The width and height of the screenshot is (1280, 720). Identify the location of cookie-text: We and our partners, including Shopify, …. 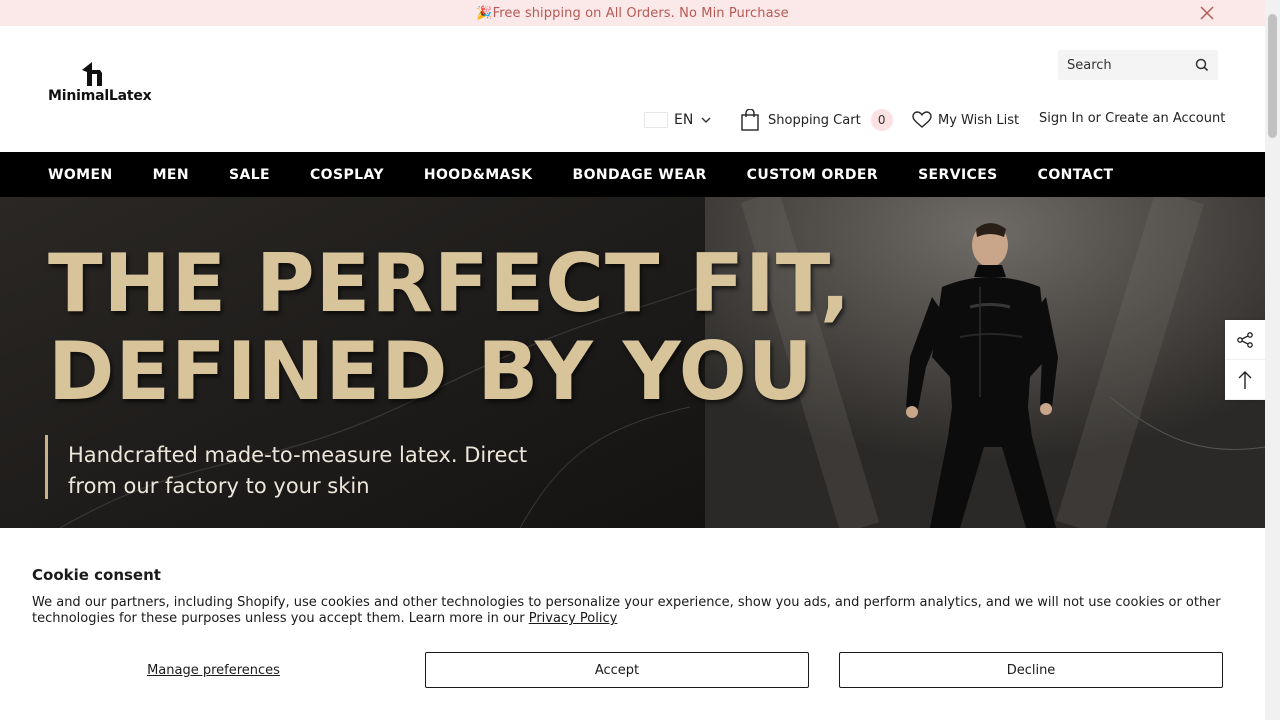
(627, 611).